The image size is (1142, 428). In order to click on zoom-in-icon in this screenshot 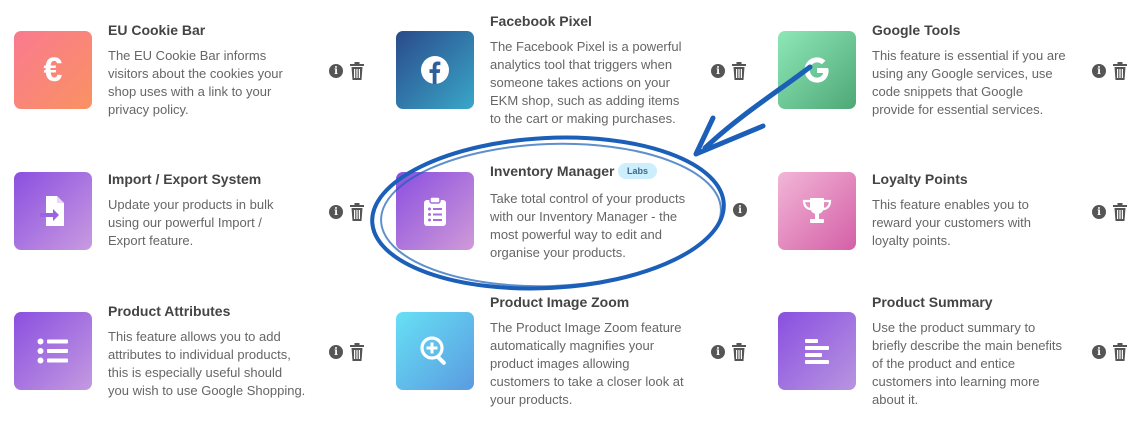, I will do `click(435, 351)`.